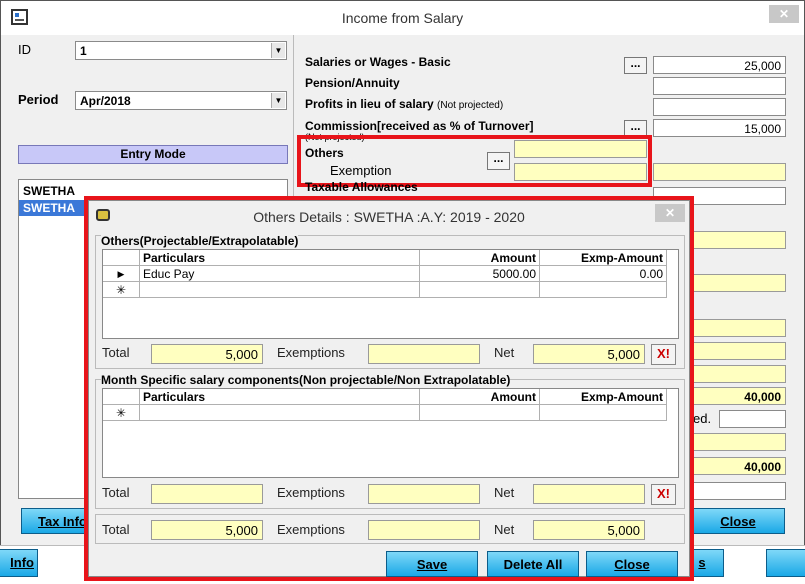 Image resolution: width=805 pixels, height=584 pixels. Describe the element at coordinates (719, 65) in the screenshot. I see `salaries-value: 25,000` at that location.